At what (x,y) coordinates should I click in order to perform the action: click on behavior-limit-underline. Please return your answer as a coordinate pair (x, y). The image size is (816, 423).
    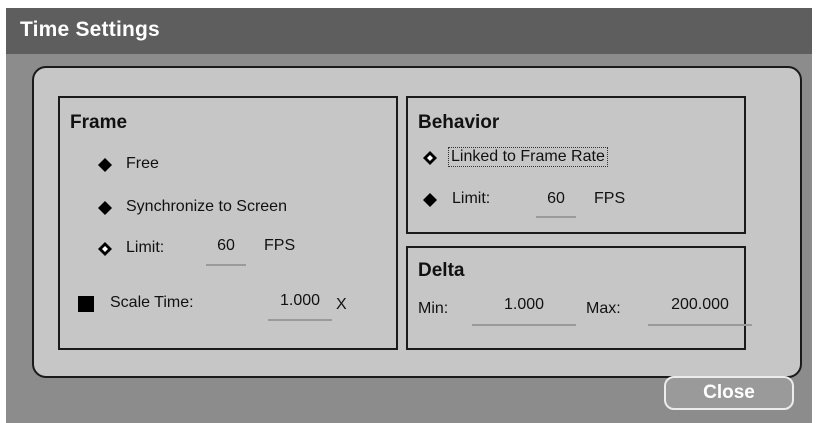
    Looking at the image, I should click on (556, 217).